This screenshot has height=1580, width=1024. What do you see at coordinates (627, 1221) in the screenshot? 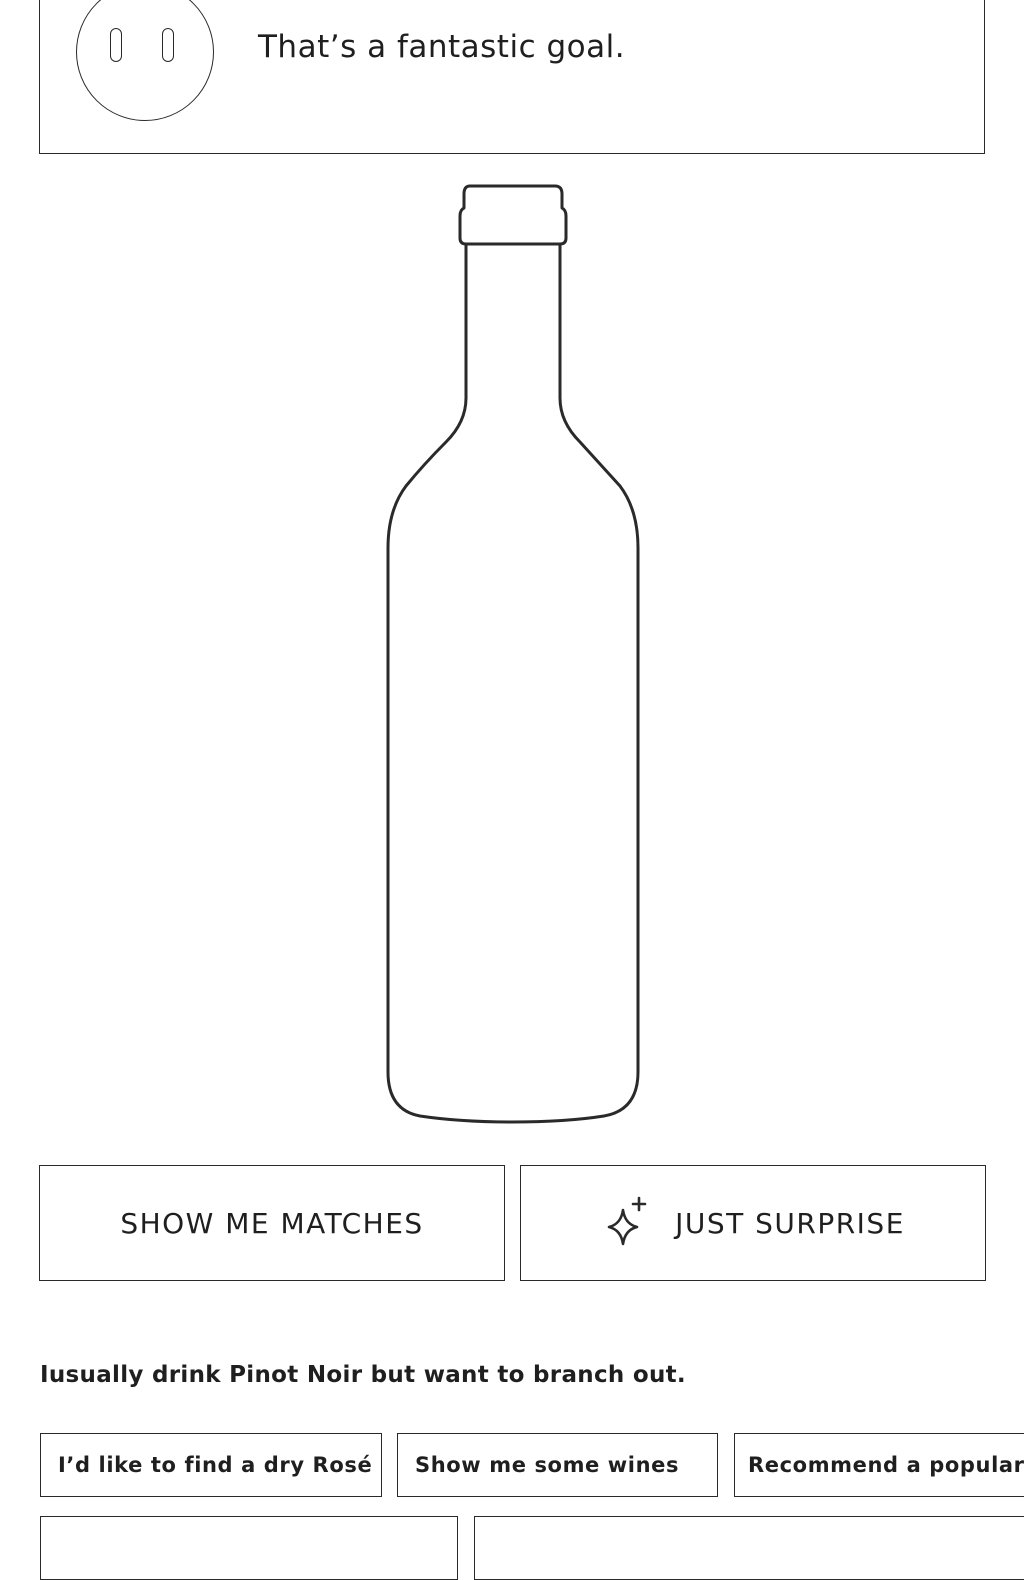
I see `sparkle-icon` at bounding box center [627, 1221].